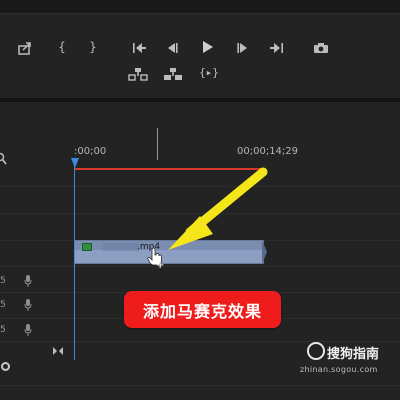  Describe the element at coordinates (316, 351) in the screenshot. I see `sogou-logo-icon` at that location.